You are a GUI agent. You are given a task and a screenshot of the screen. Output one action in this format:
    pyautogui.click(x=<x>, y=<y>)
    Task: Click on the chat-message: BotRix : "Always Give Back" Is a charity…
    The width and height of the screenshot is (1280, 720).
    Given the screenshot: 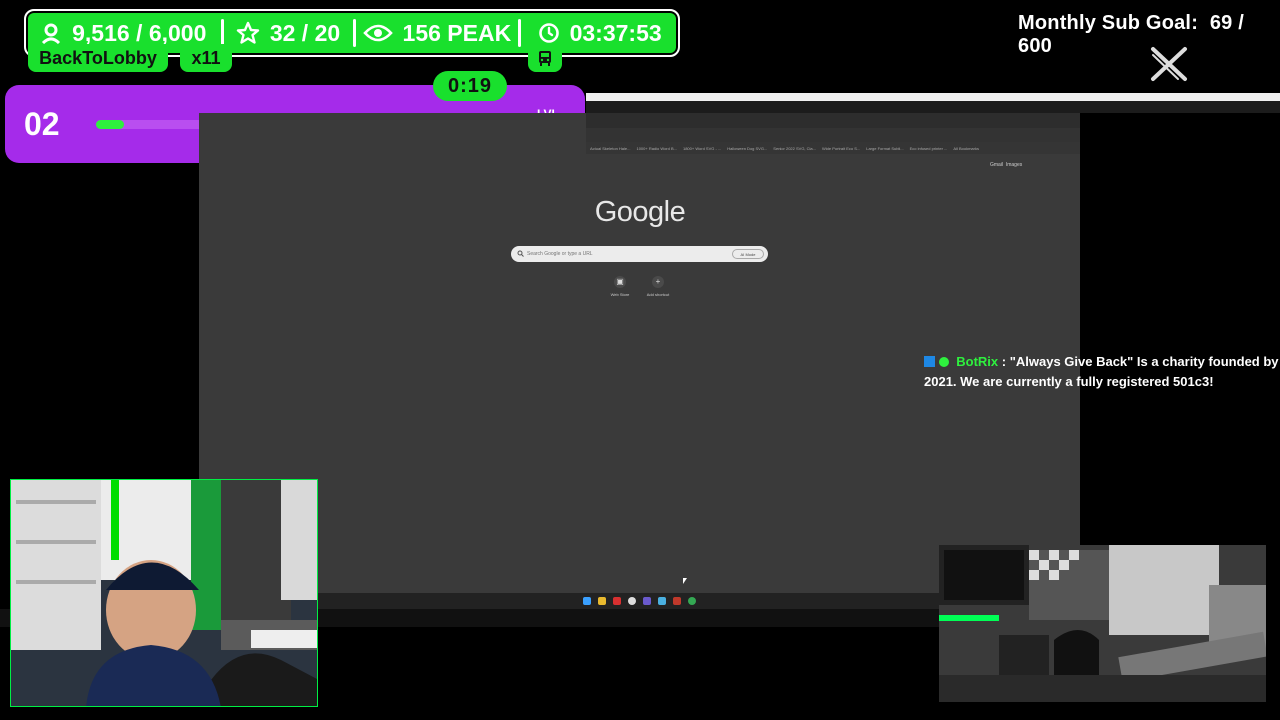 What is the action you would take?
    pyautogui.click(x=1102, y=372)
    